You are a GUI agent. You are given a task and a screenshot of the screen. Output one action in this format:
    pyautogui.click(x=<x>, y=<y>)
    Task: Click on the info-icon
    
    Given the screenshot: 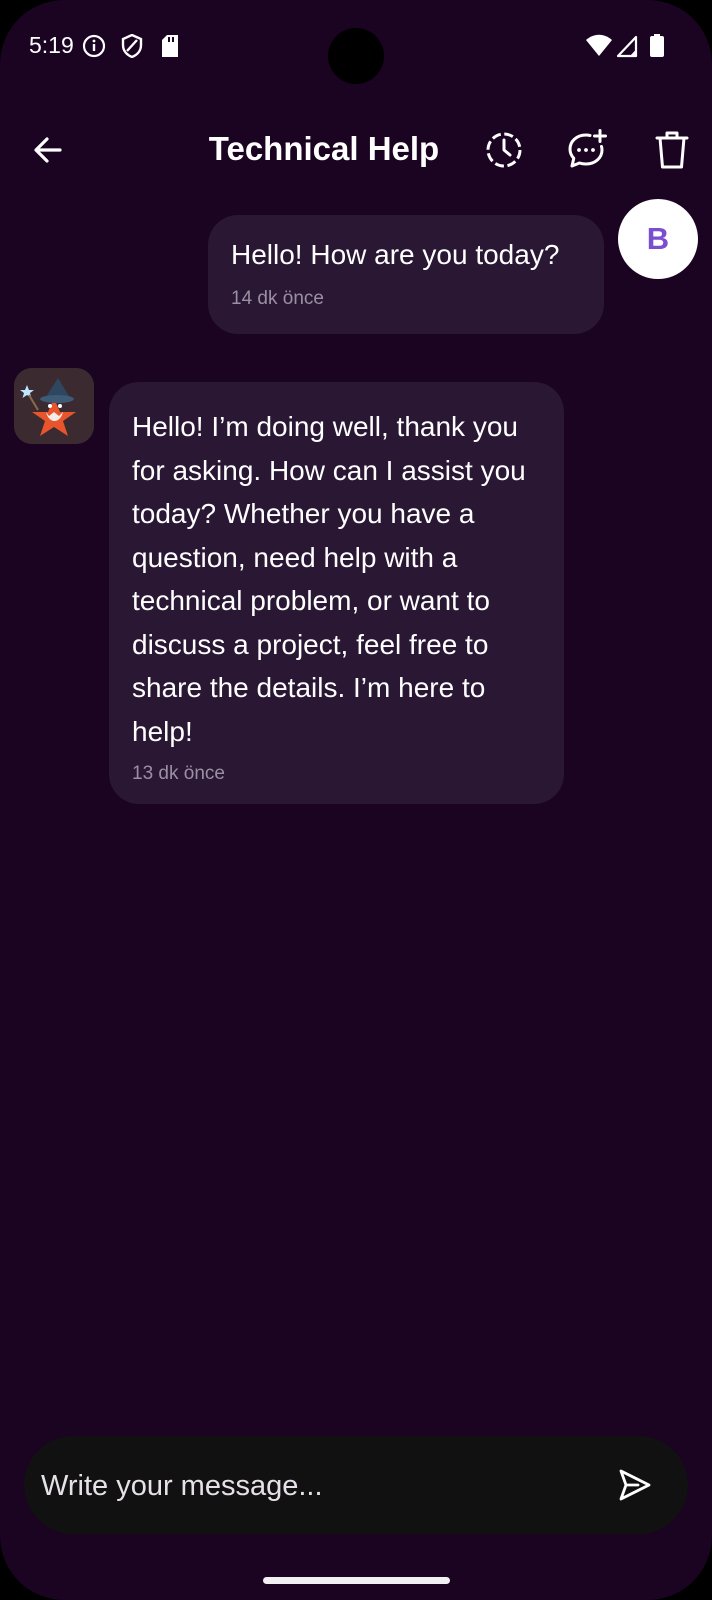 What is the action you would take?
    pyautogui.click(x=94, y=48)
    